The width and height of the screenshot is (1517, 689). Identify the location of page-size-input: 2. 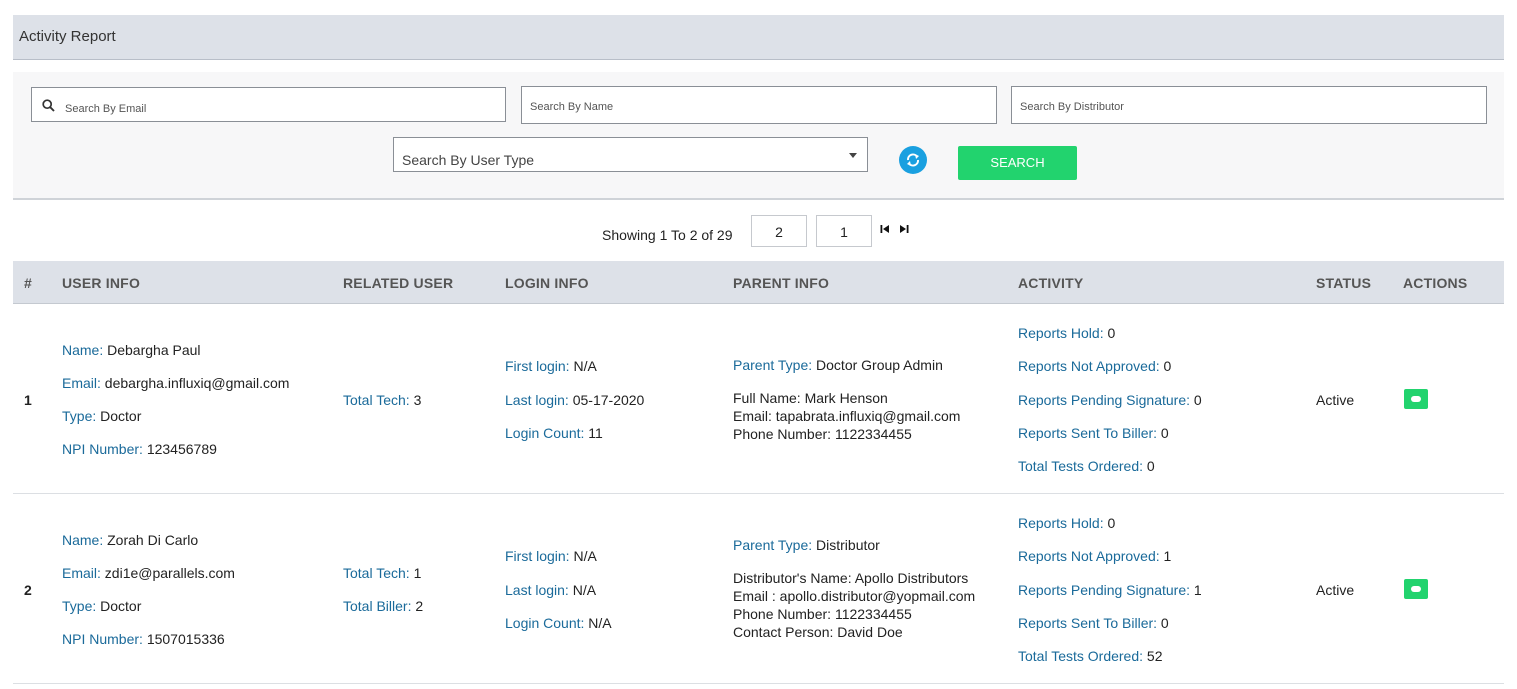
(779, 231).